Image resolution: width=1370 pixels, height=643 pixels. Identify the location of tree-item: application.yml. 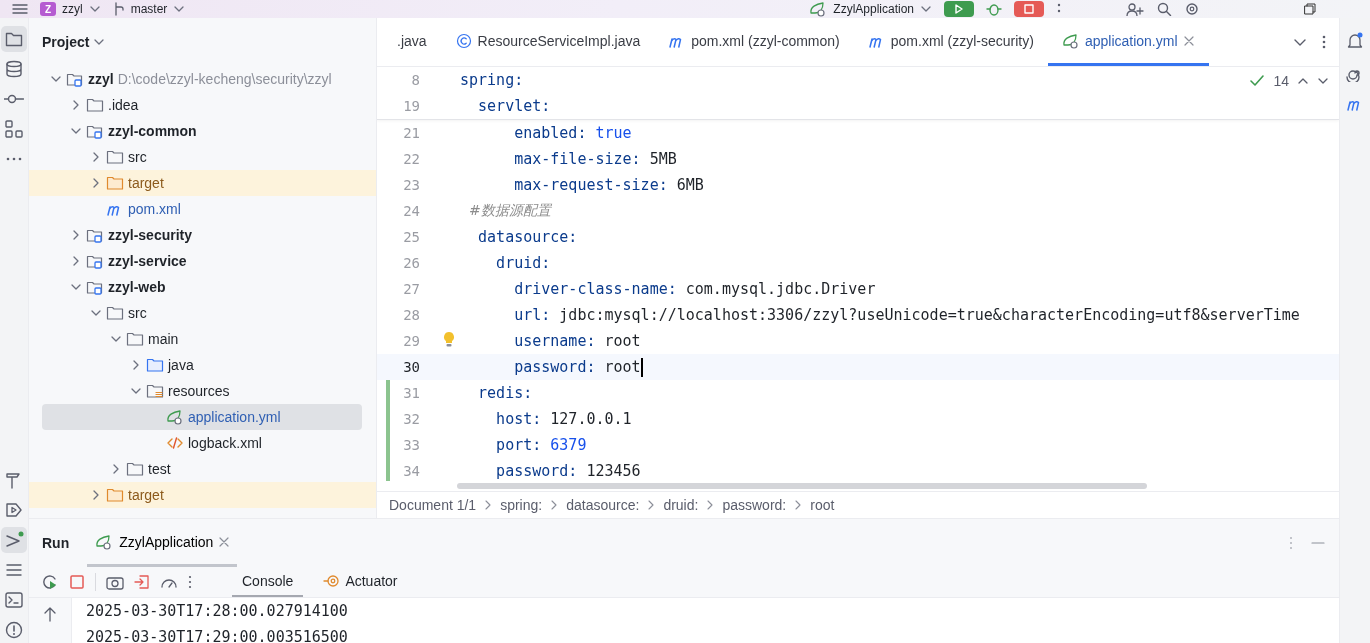
(202, 417).